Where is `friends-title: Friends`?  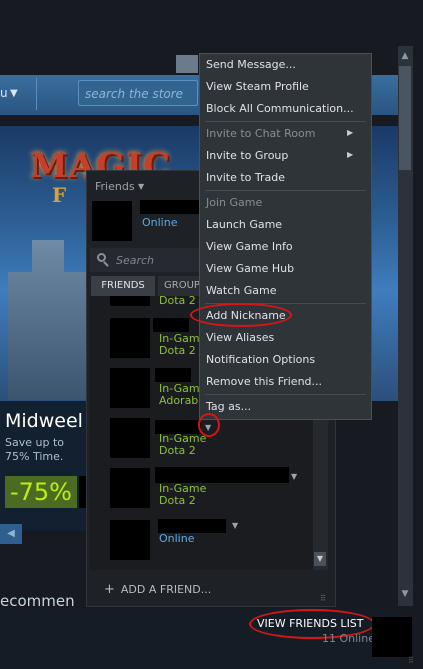 friends-title: Friends is located at coordinates (115, 186).